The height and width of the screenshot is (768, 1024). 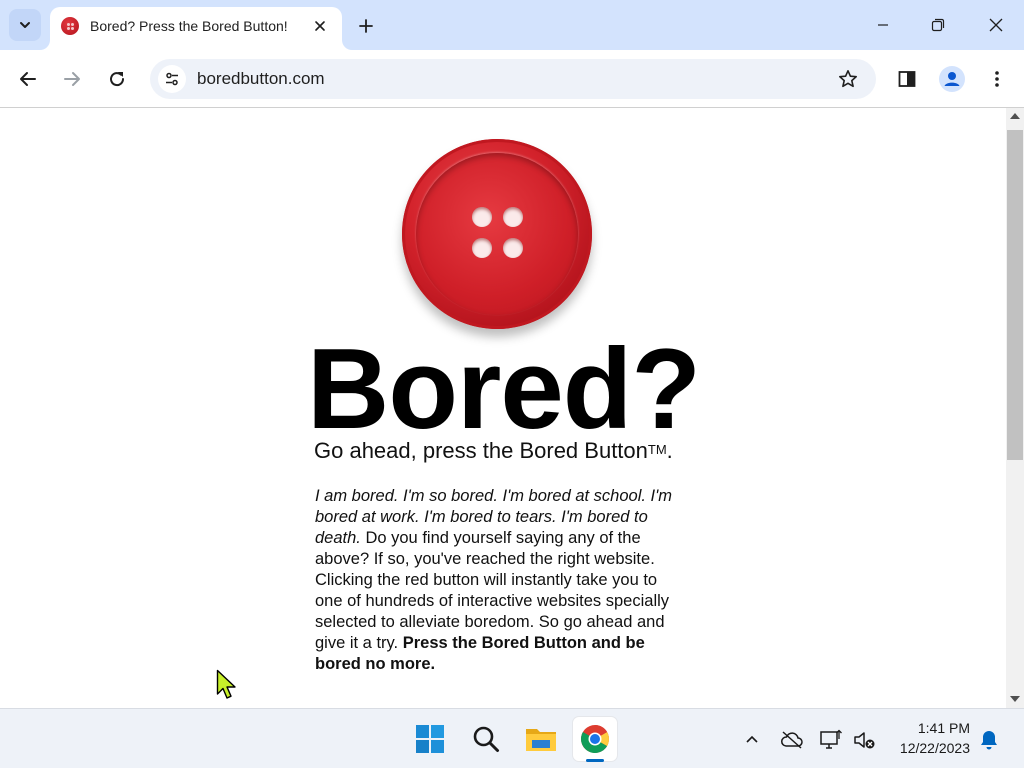 I want to click on close-window-button, so click(x=996, y=25).